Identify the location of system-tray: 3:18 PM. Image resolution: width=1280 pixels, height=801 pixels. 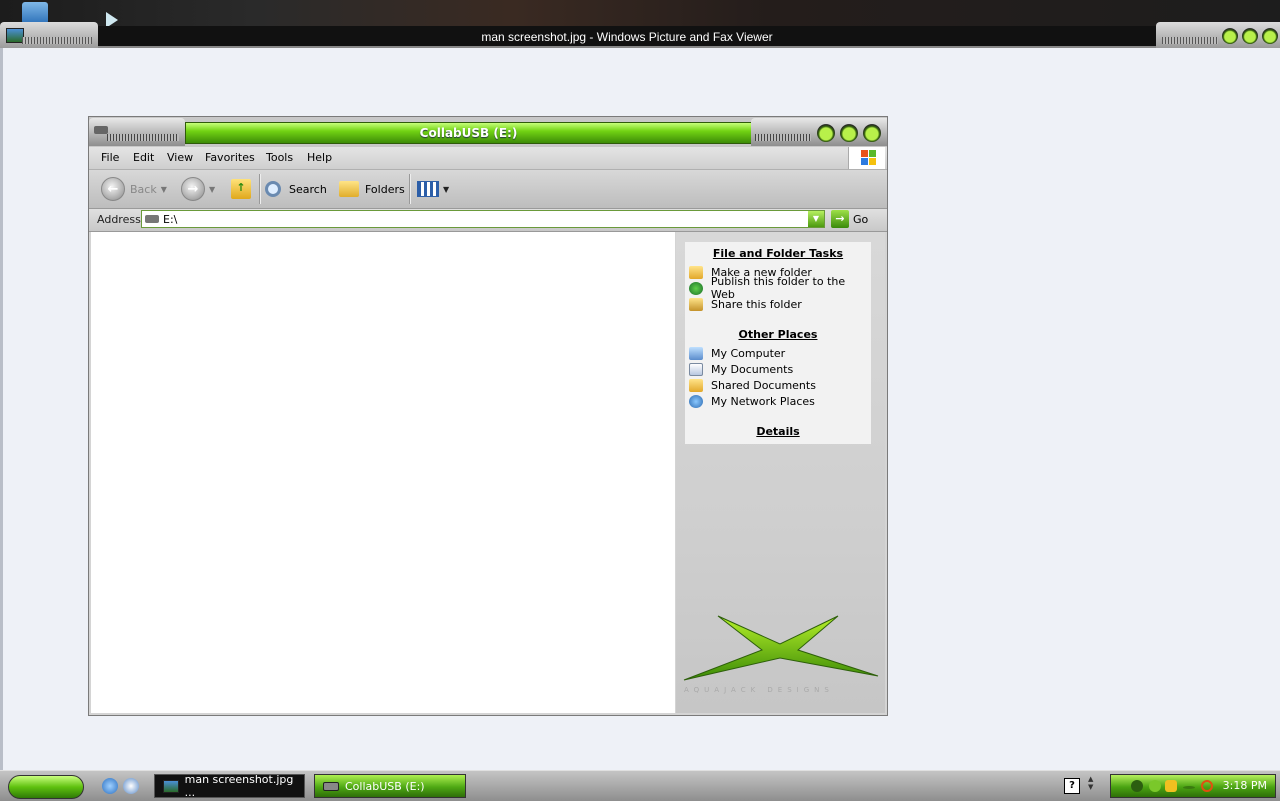
(1193, 786).